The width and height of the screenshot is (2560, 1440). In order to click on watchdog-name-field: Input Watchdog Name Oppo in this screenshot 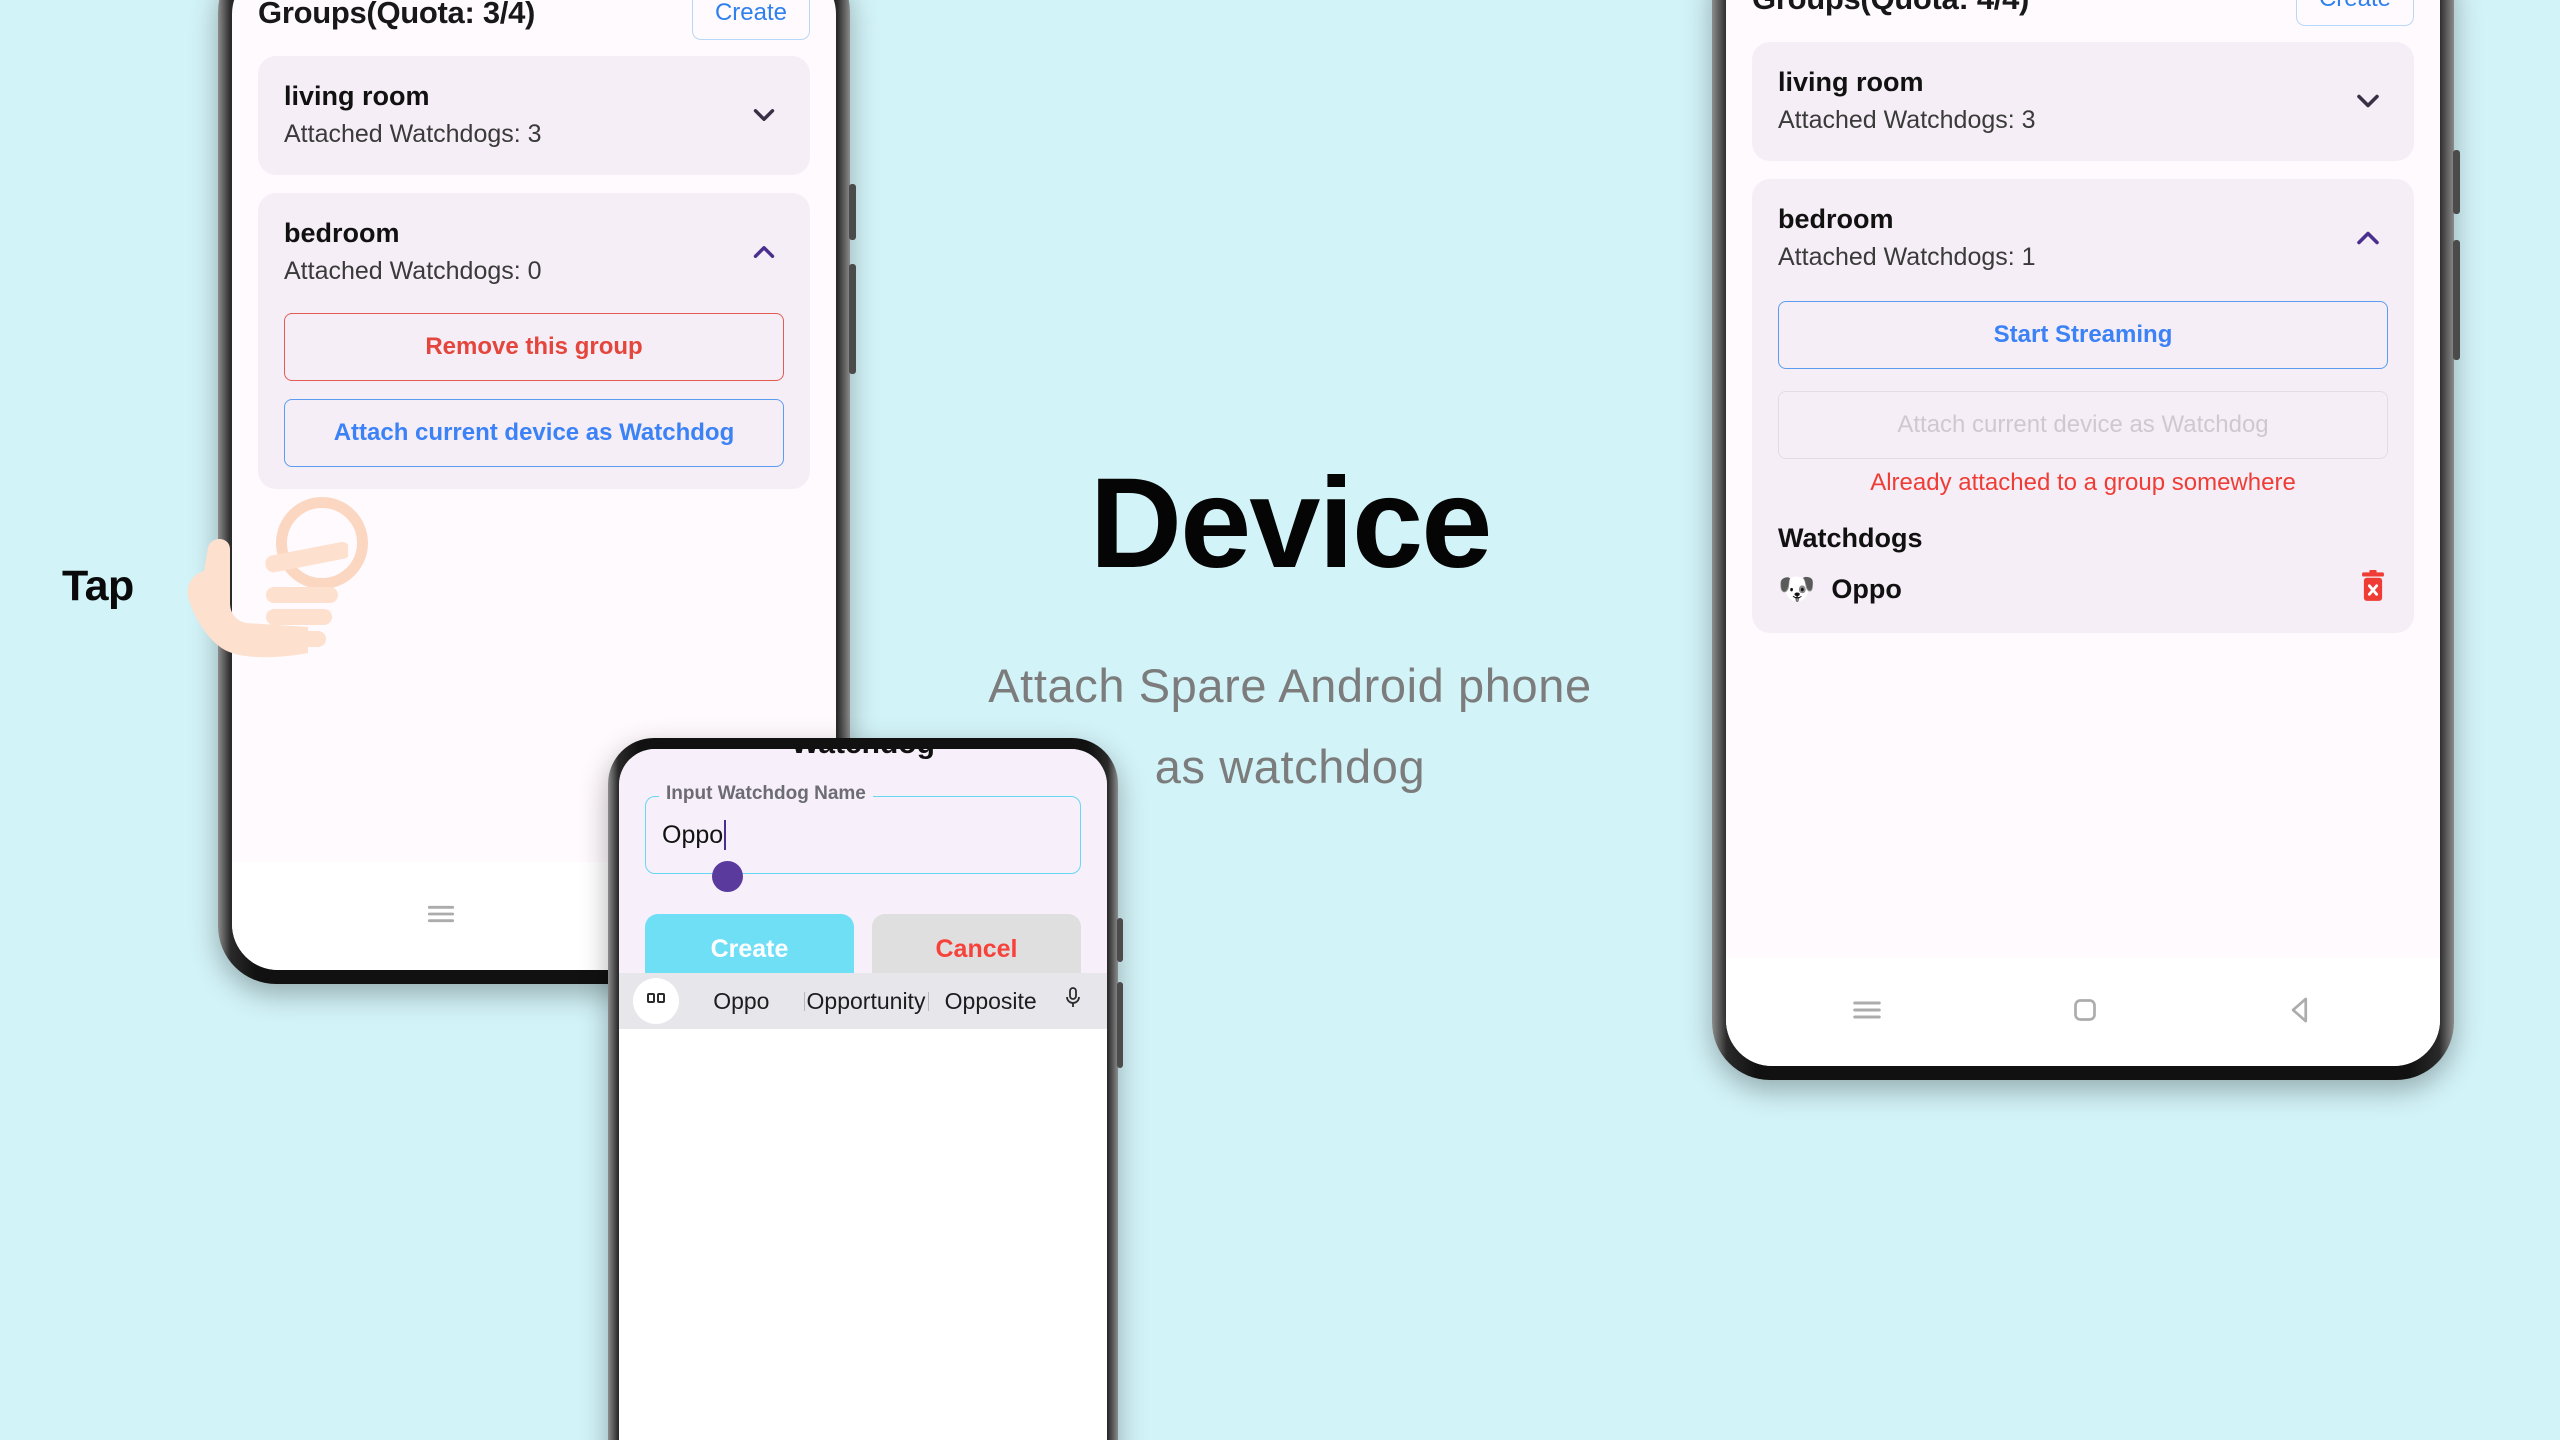, I will do `click(863, 837)`.